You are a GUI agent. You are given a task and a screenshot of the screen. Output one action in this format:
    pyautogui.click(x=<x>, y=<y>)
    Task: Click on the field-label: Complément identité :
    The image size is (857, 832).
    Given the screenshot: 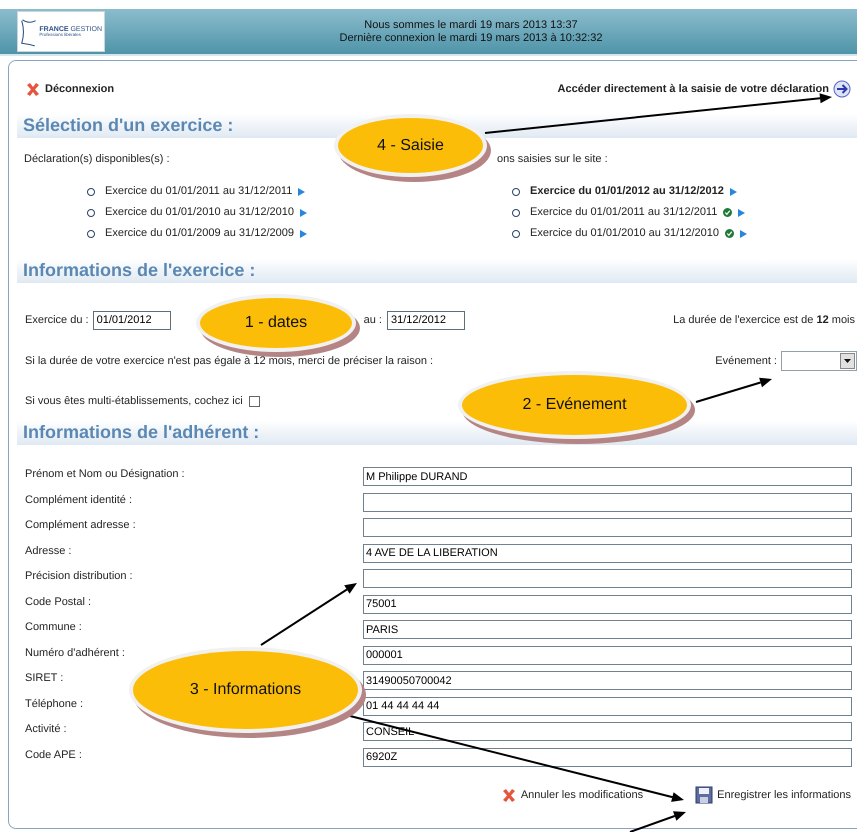 What is the action you would take?
    pyautogui.click(x=78, y=500)
    